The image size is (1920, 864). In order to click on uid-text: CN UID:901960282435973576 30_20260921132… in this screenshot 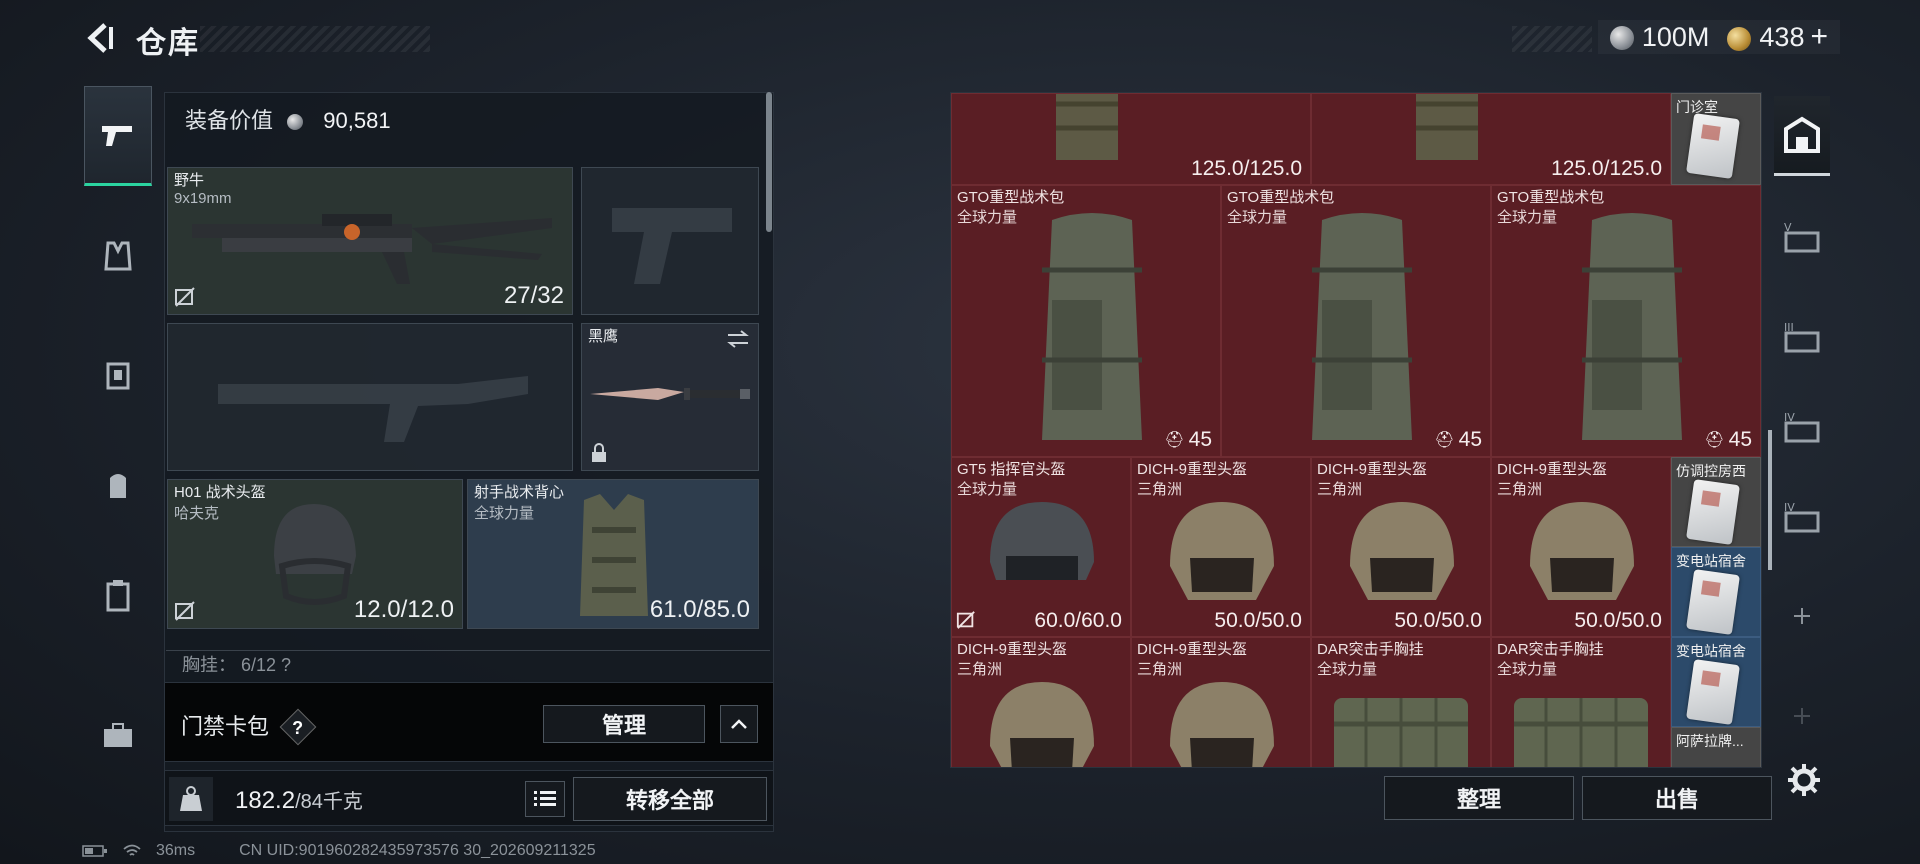, I will do `click(417, 850)`.